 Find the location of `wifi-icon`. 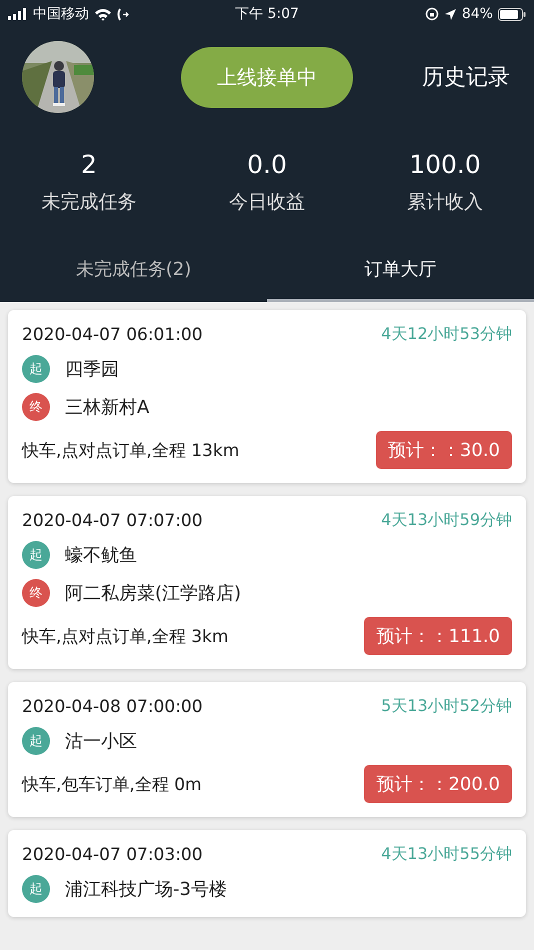

wifi-icon is located at coordinates (103, 14).